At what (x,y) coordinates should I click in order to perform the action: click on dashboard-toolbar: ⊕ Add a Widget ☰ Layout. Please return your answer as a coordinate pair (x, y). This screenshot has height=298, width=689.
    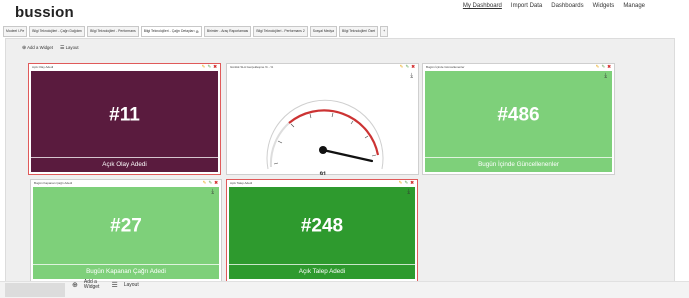
    Looking at the image, I should click on (50, 48).